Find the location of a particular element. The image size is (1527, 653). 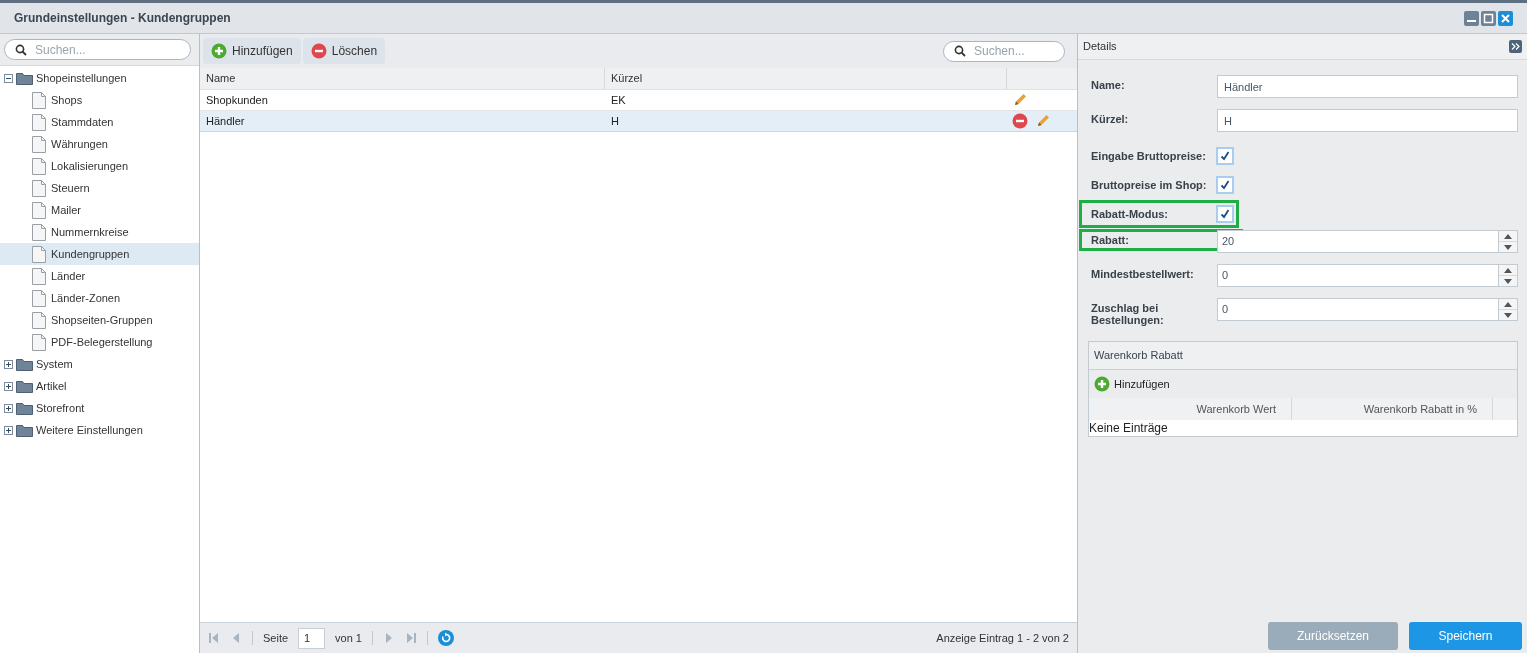

empty-message: Keine Einträge is located at coordinates (1128, 428).